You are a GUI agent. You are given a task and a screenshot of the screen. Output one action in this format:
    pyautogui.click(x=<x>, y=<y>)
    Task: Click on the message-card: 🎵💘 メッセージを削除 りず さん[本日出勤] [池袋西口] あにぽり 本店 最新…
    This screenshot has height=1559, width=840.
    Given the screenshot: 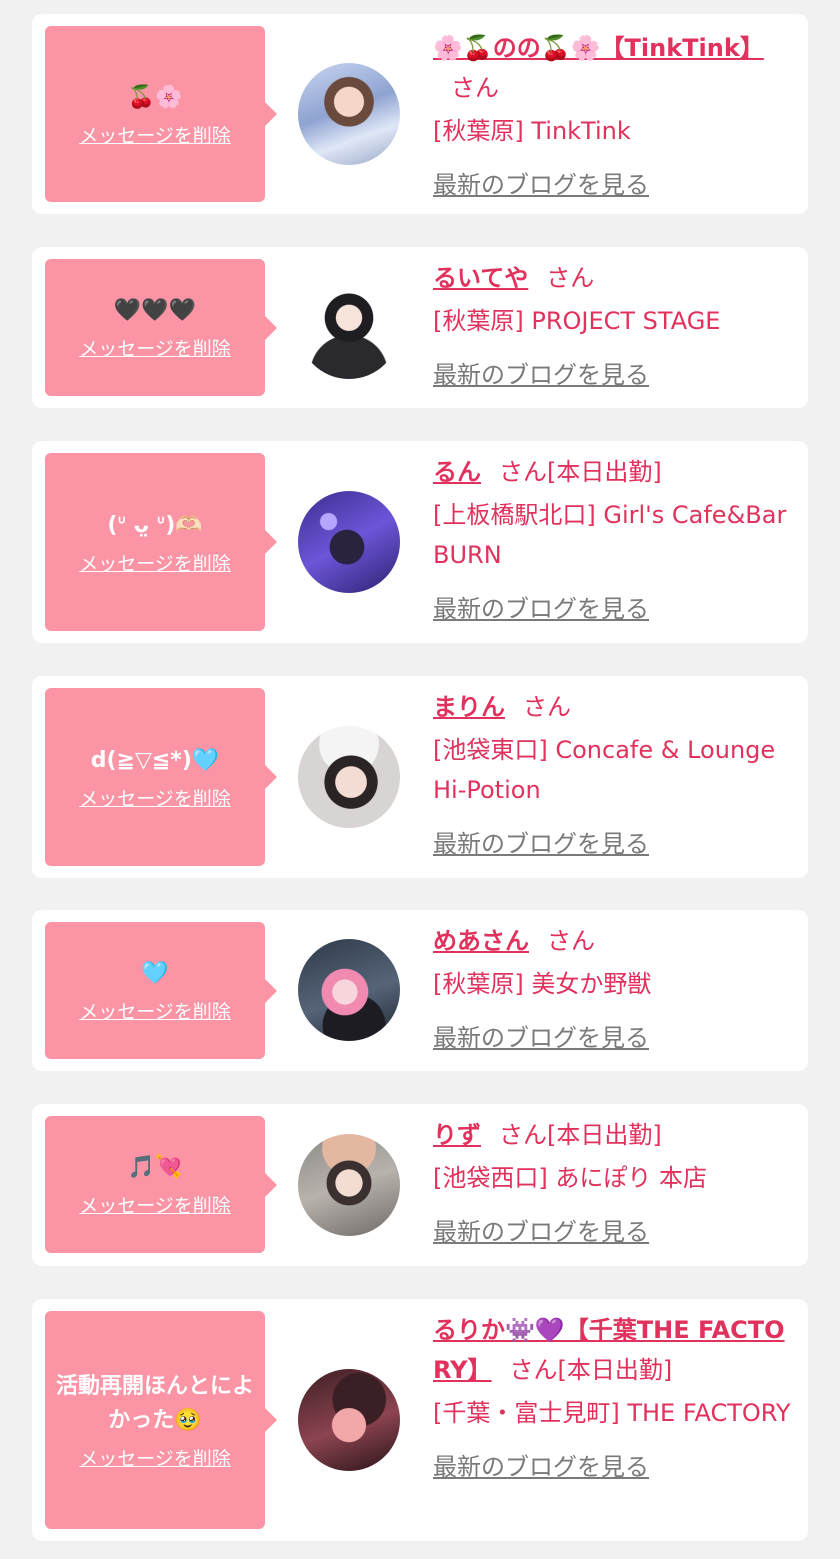 What is the action you would take?
    pyautogui.click(x=420, y=1185)
    